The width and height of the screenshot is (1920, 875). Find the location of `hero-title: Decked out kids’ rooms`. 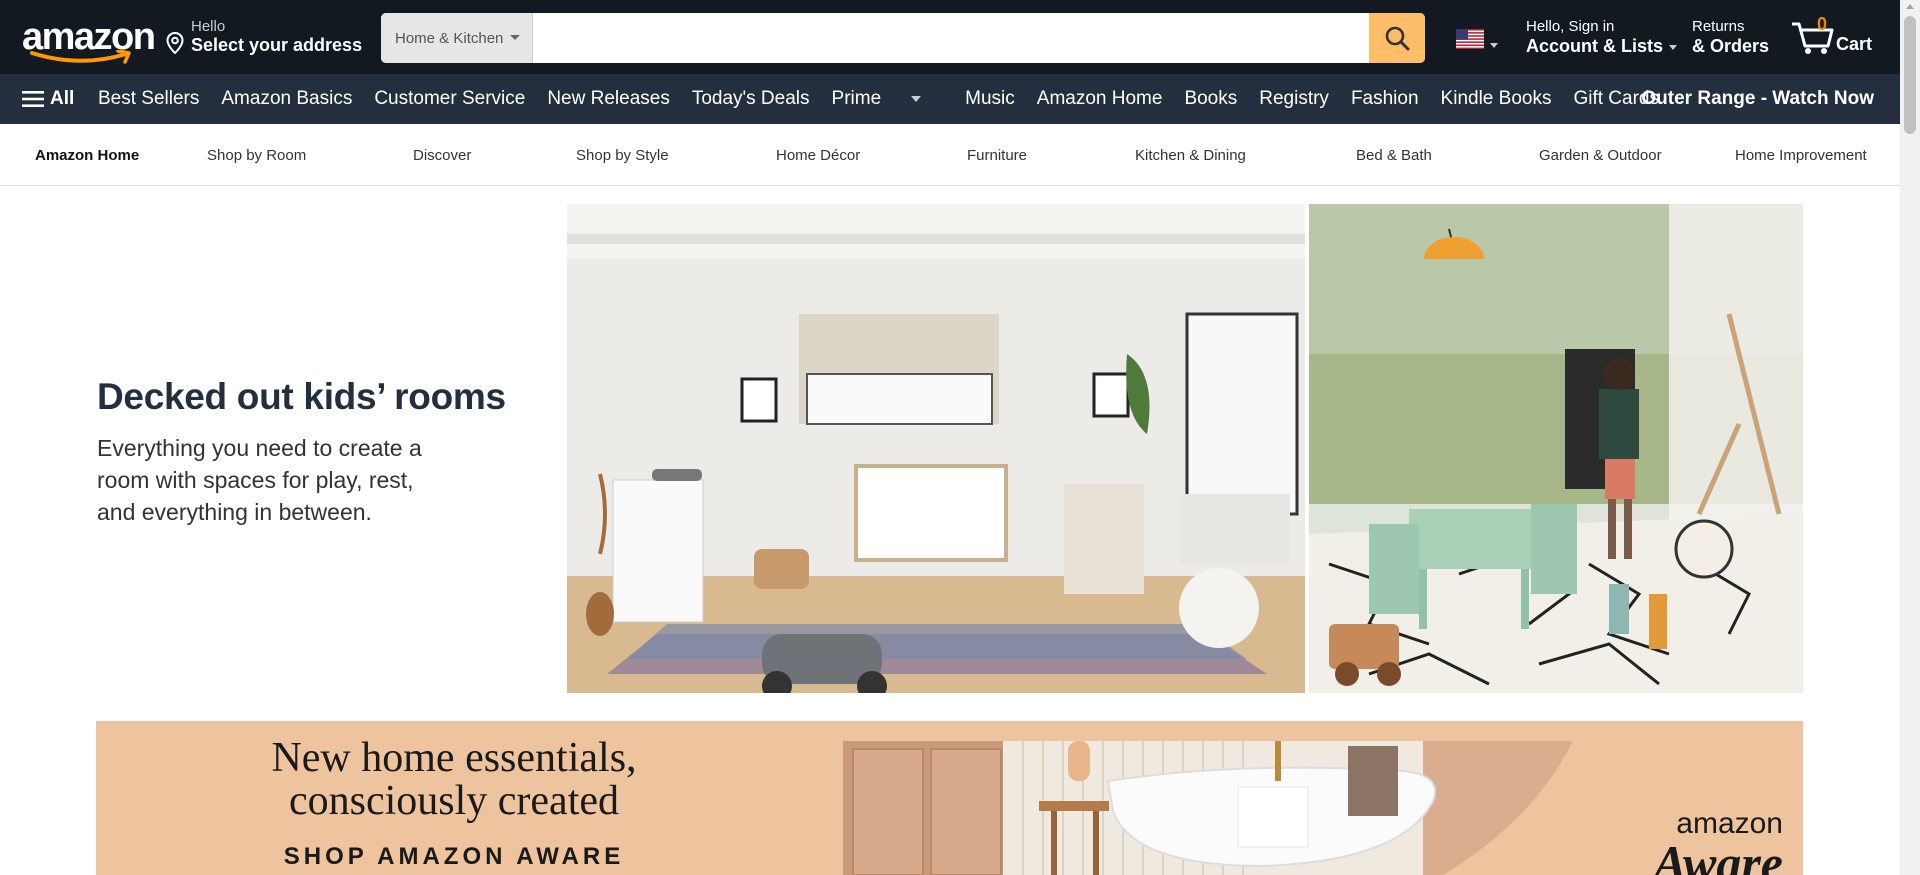

hero-title: Decked out kids’ rooms is located at coordinates (301, 396).